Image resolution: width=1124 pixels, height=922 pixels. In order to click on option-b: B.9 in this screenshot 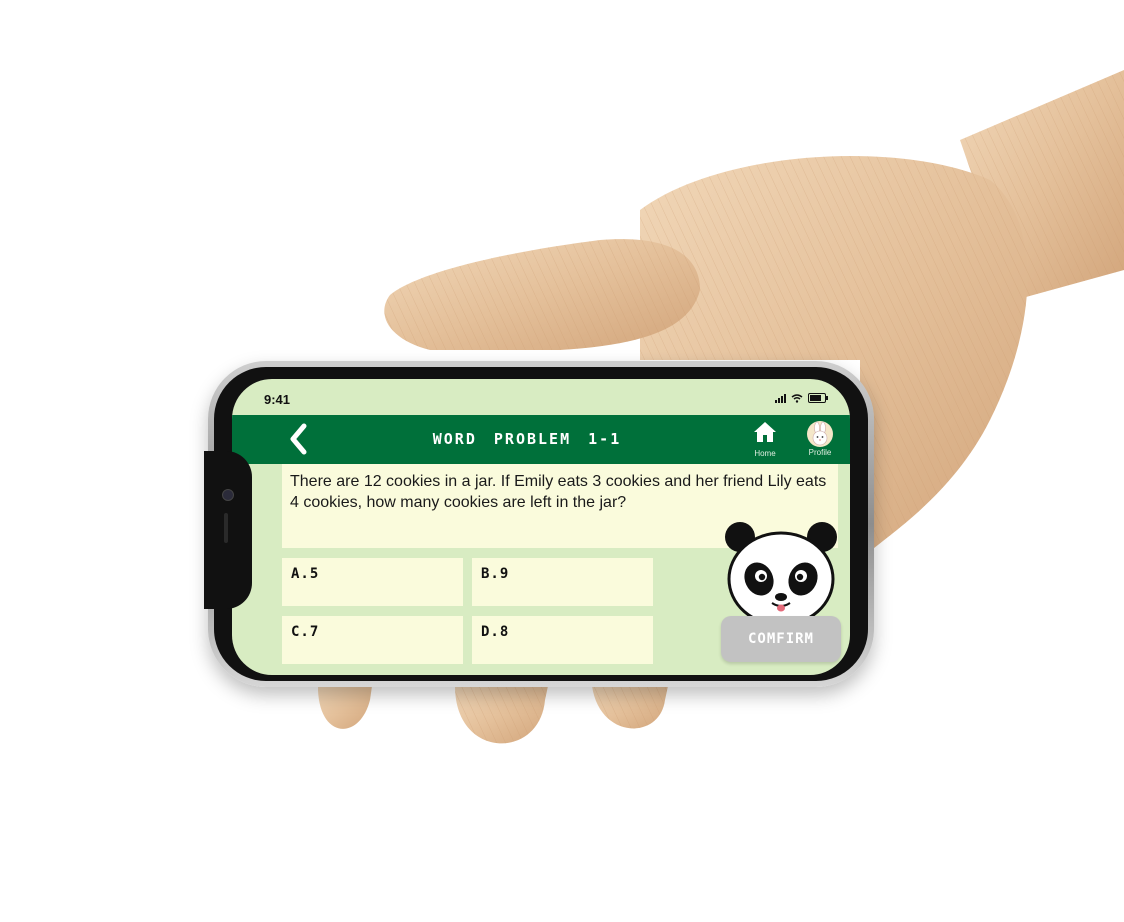, I will do `click(562, 582)`.